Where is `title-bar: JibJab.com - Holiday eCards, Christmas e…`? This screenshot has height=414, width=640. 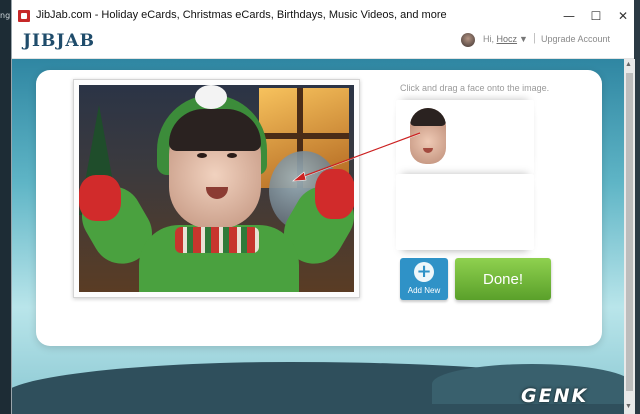
title-bar: JibJab.com - Holiday eCards, Christmas e… is located at coordinates (323, 15).